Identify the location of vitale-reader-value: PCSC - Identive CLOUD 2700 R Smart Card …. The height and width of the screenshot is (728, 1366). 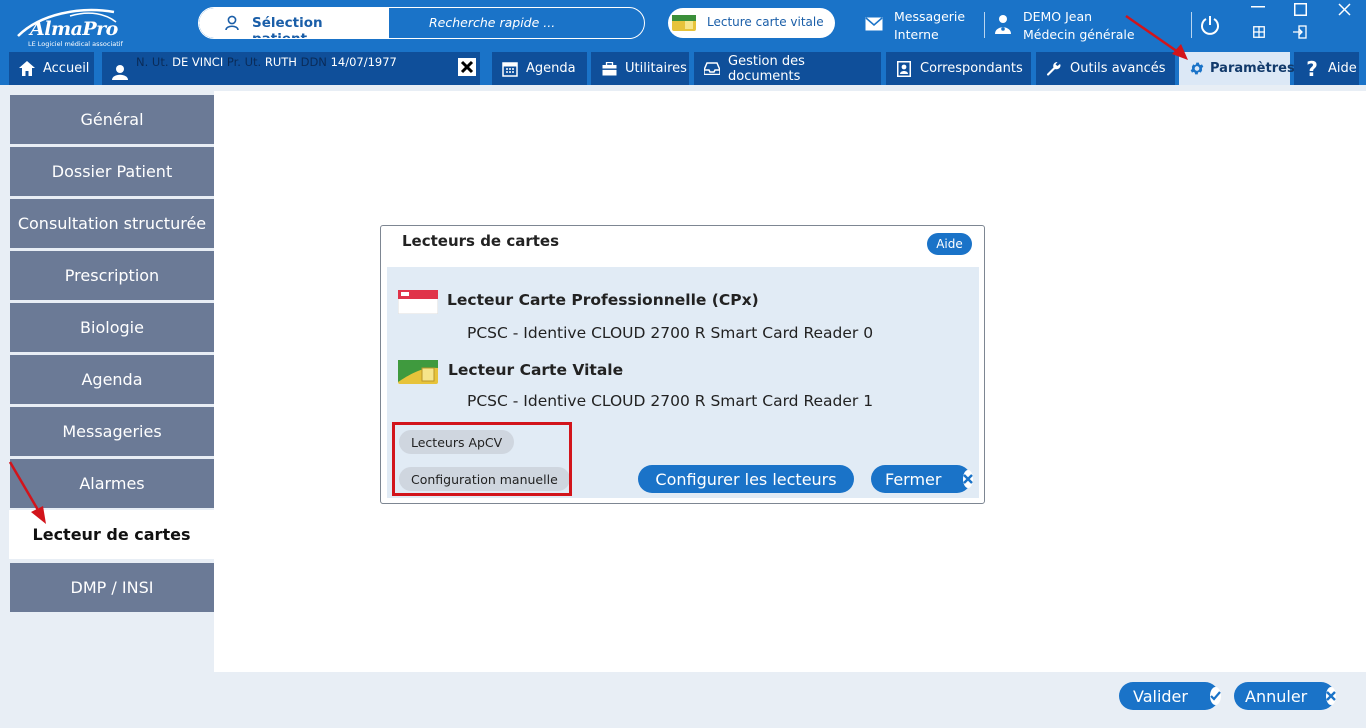
(670, 401).